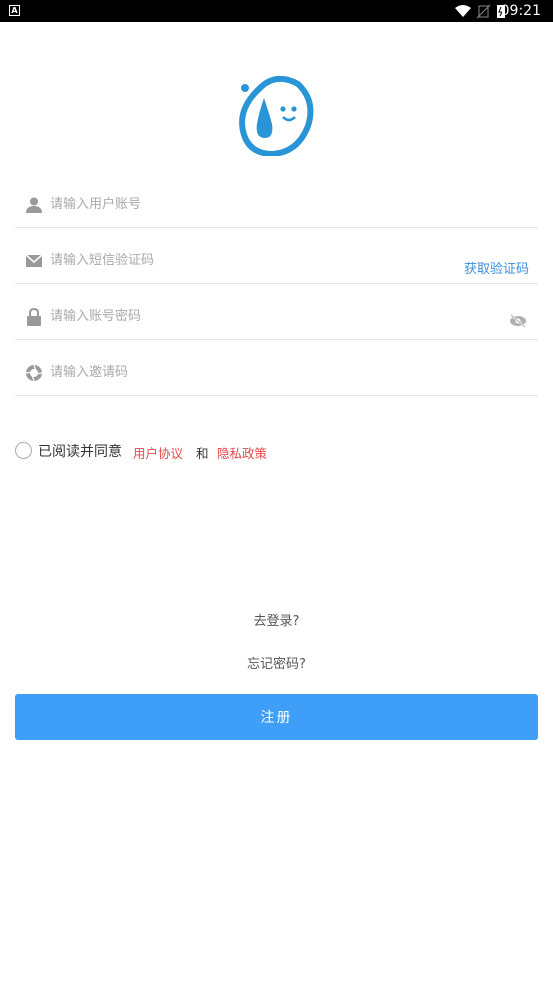  Describe the element at coordinates (518, 321) in the screenshot. I see `eye-off-icon` at that location.